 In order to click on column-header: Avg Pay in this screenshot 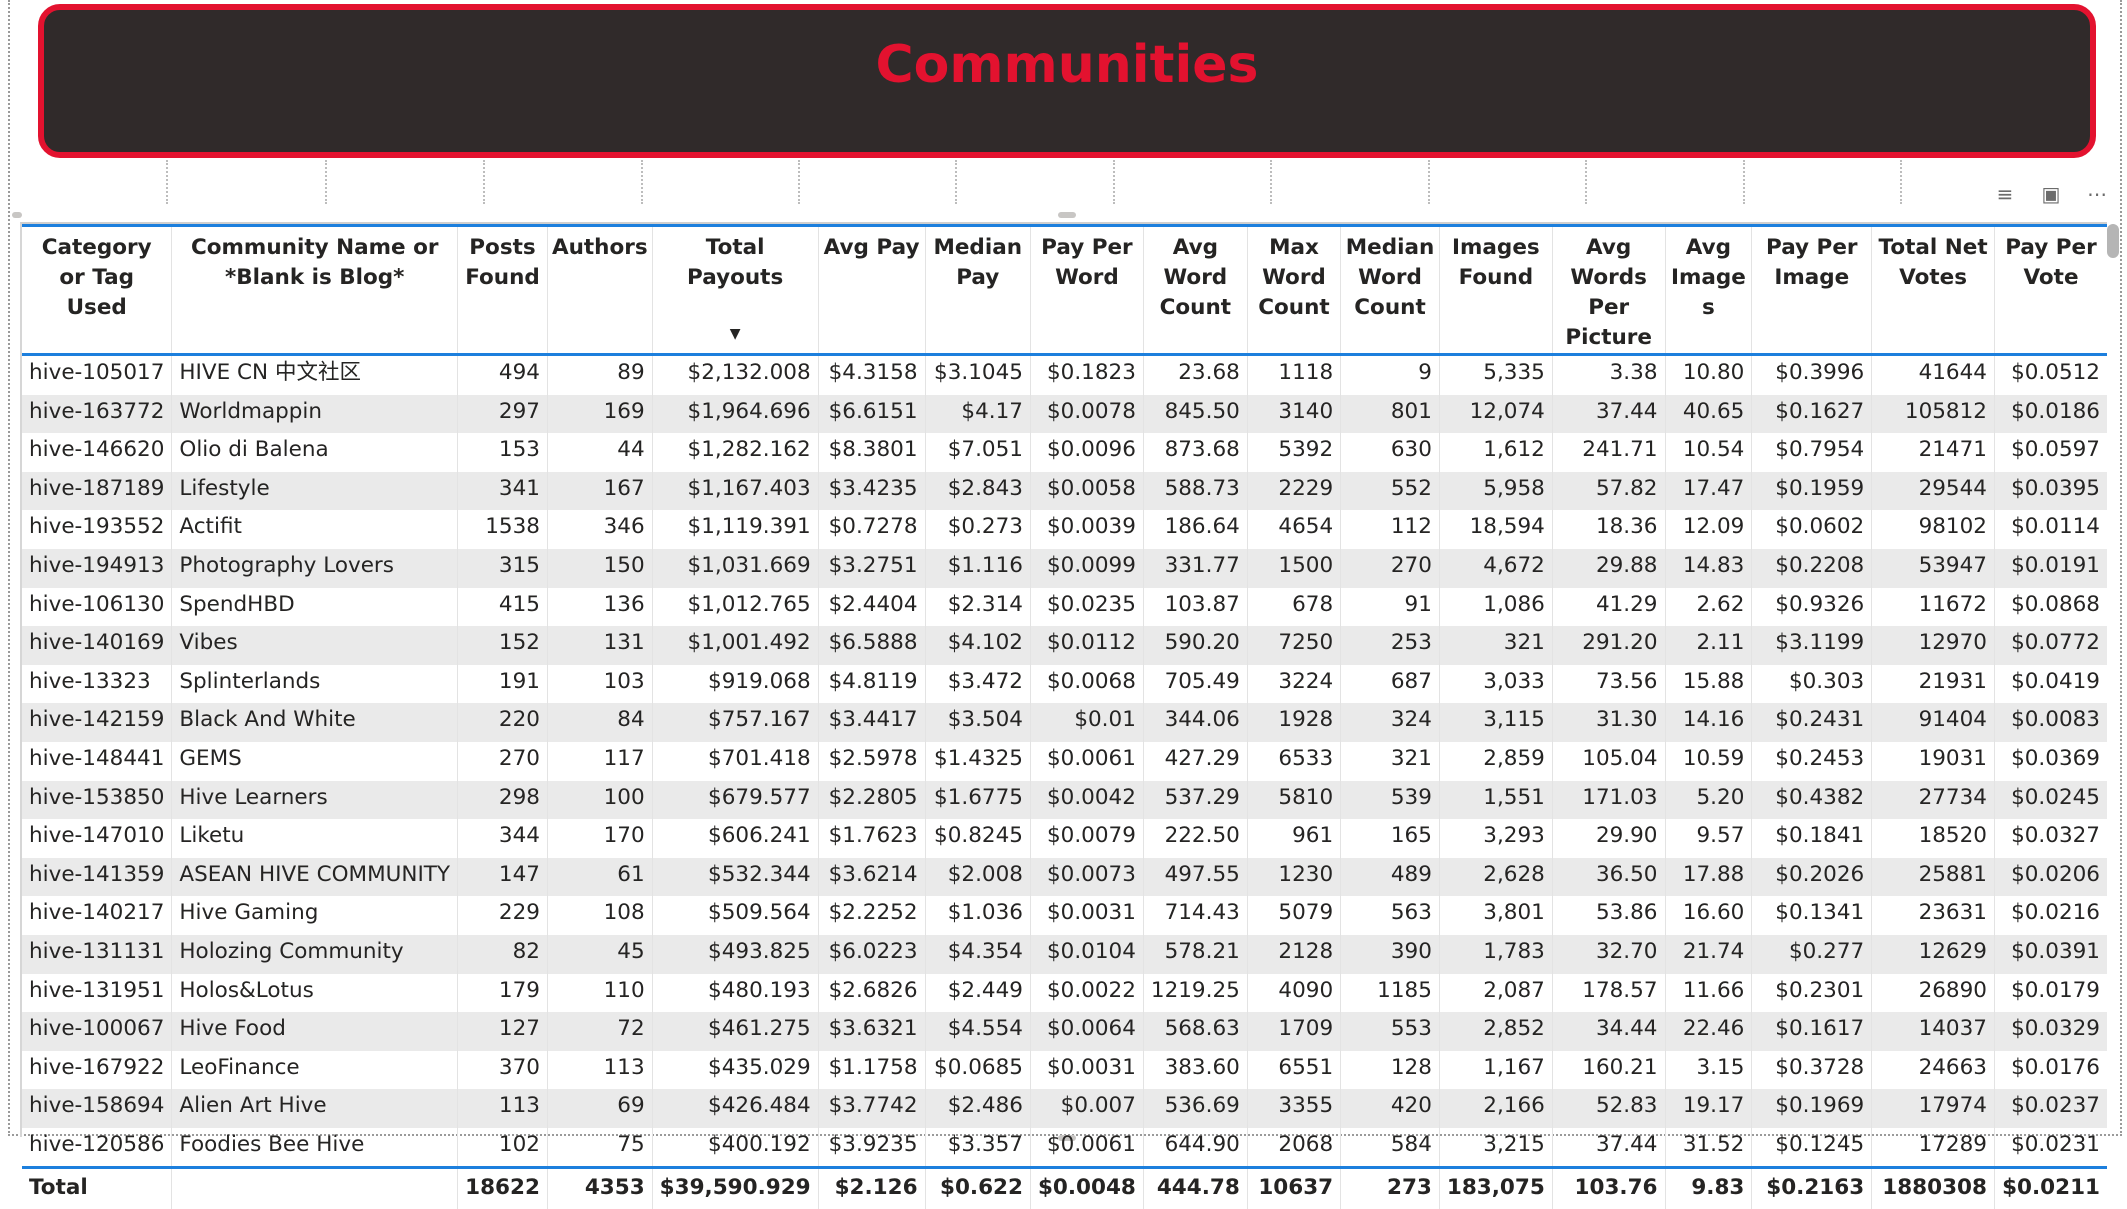, I will do `click(871, 290)`.